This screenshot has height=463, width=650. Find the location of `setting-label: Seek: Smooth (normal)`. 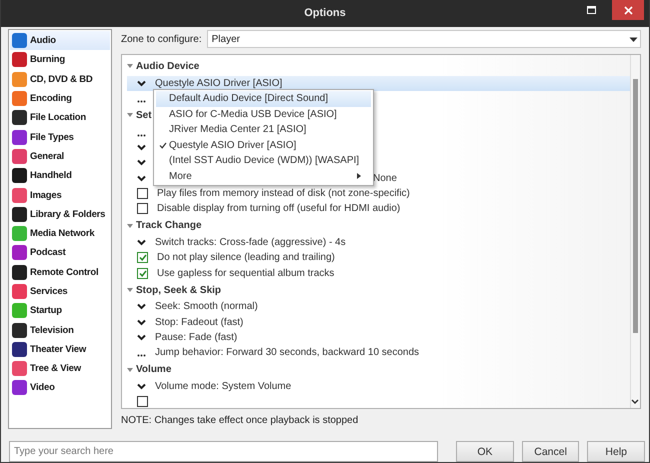

setting-label: Seek: Smooth (normal) is located at coordinates (206, 306).